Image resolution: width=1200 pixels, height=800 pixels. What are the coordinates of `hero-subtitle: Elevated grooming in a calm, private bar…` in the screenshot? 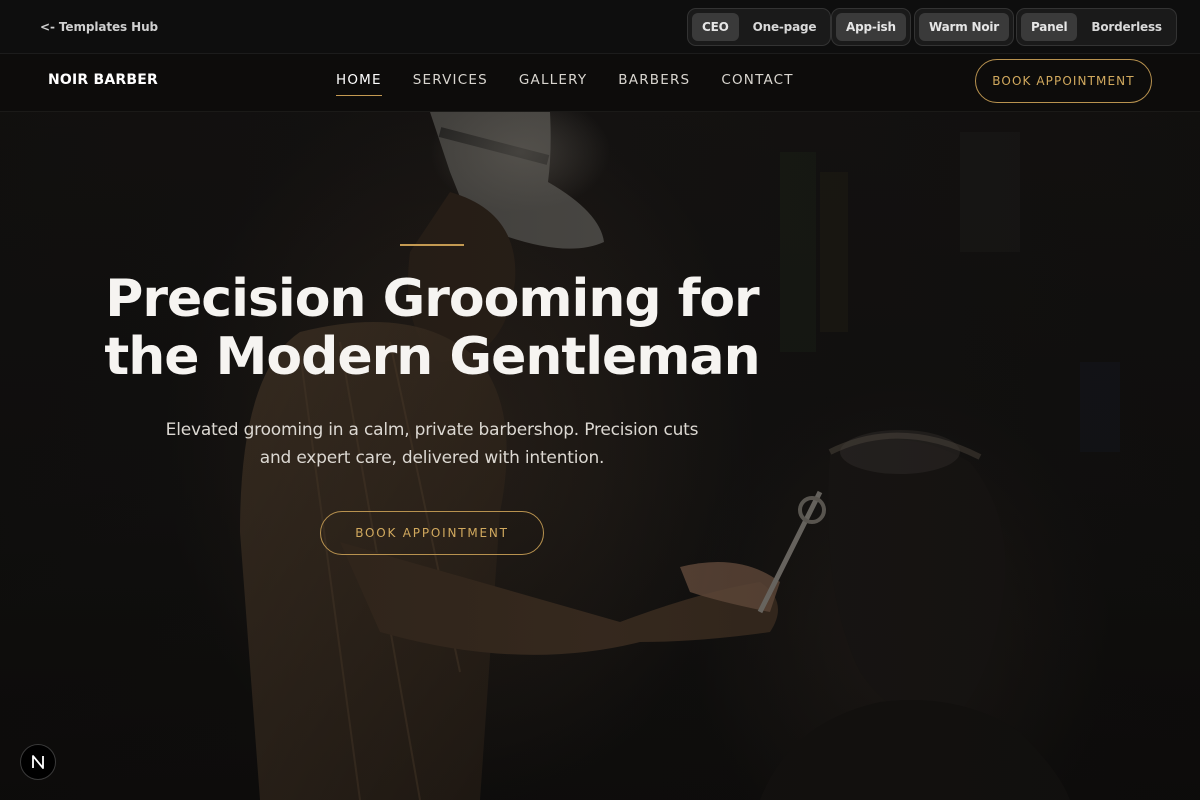 It's located at (432, 444).